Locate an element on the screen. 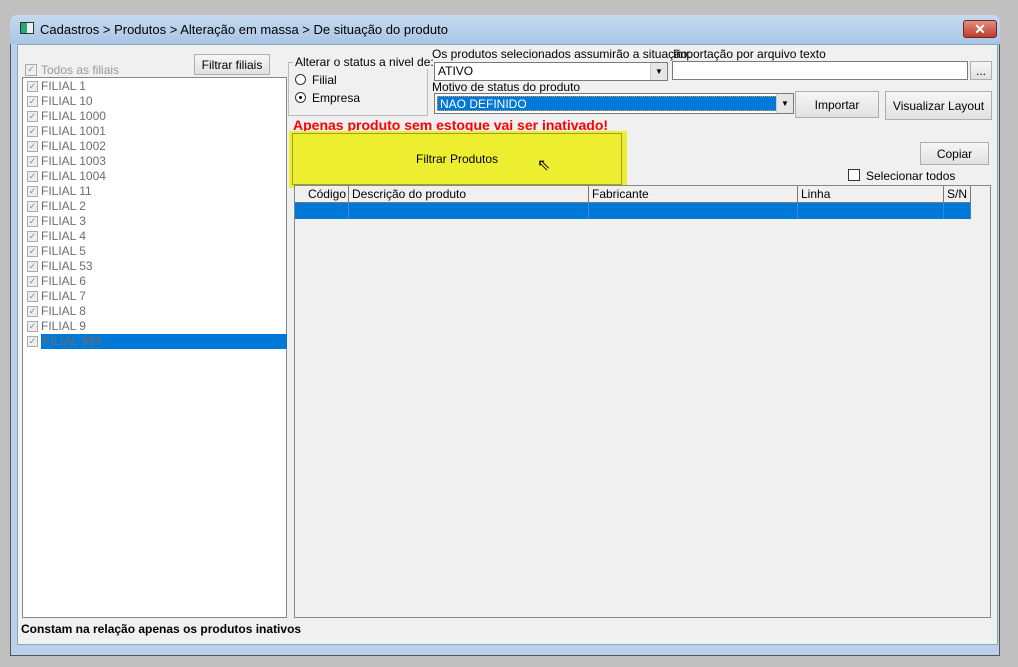 This screenshot has width=1018, height=667. checkbox-icon is located at coordinates (854, 175).